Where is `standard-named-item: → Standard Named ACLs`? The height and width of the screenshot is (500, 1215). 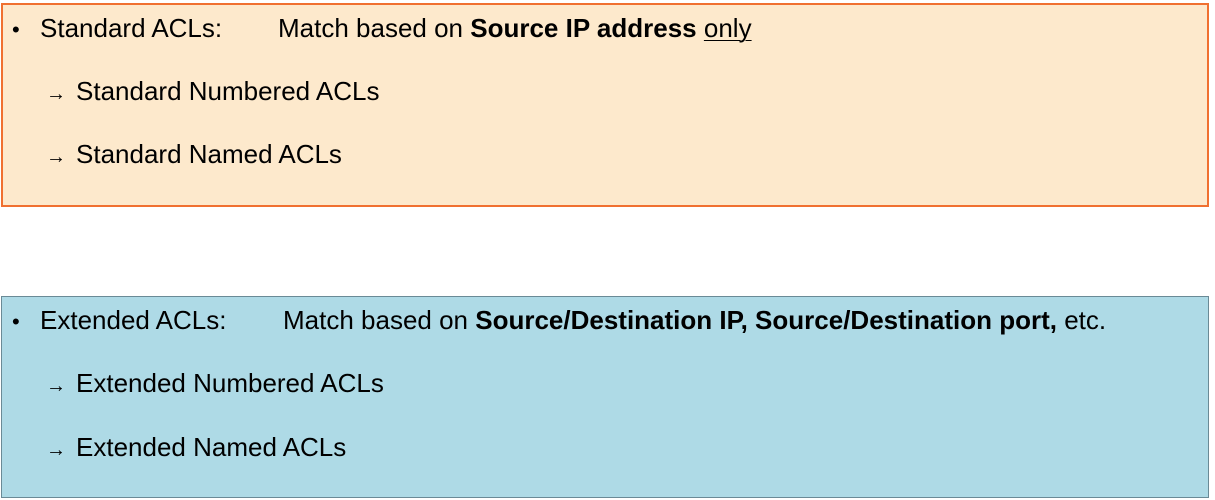 standard-named-item: → Standard Named ACLs is located at coordinates (194, 155).